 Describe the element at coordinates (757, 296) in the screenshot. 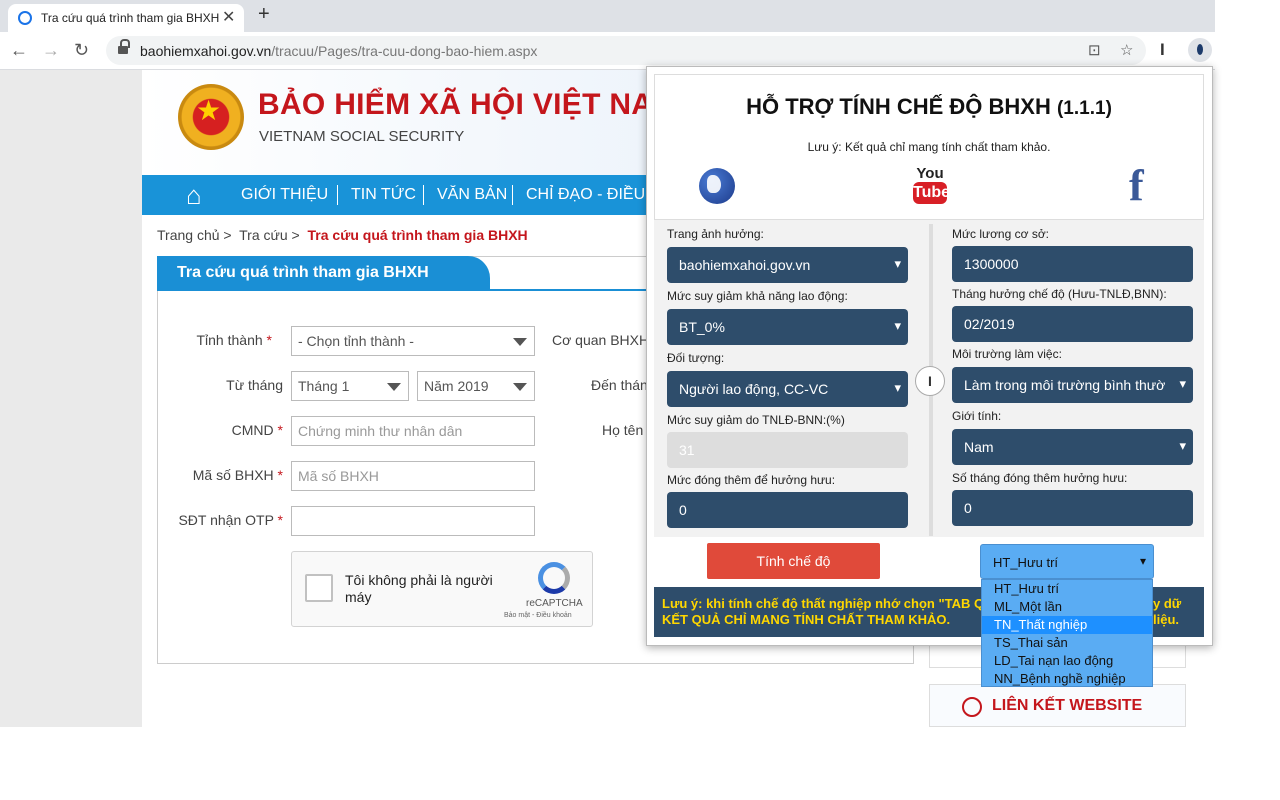

I see `field-label: Mức suy giảm khả năng lao động:` at that location.